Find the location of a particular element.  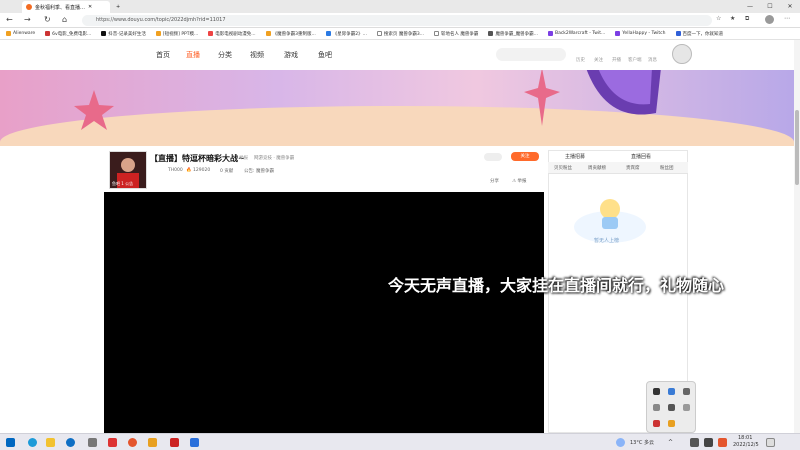

nav-category: 分类 is located at coordinates (225, 55).